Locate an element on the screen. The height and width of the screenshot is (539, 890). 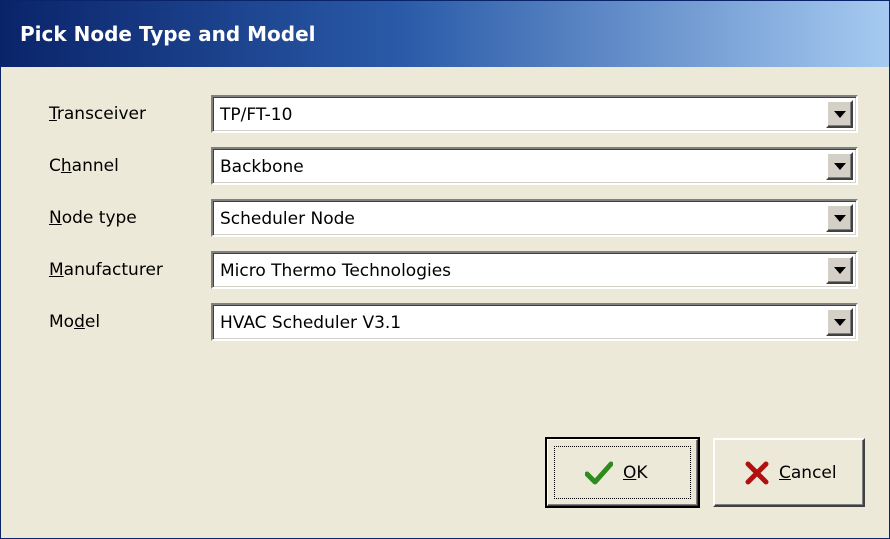
node-type-dropdown-button is located at coordinates (839, 218).